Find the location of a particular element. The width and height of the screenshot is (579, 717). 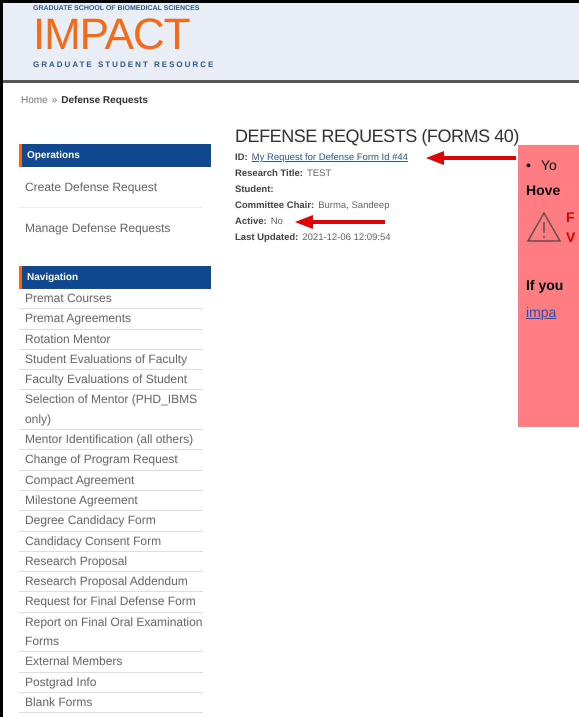

sidebar-item: Research Proposal is located at coordinates (111, 562).